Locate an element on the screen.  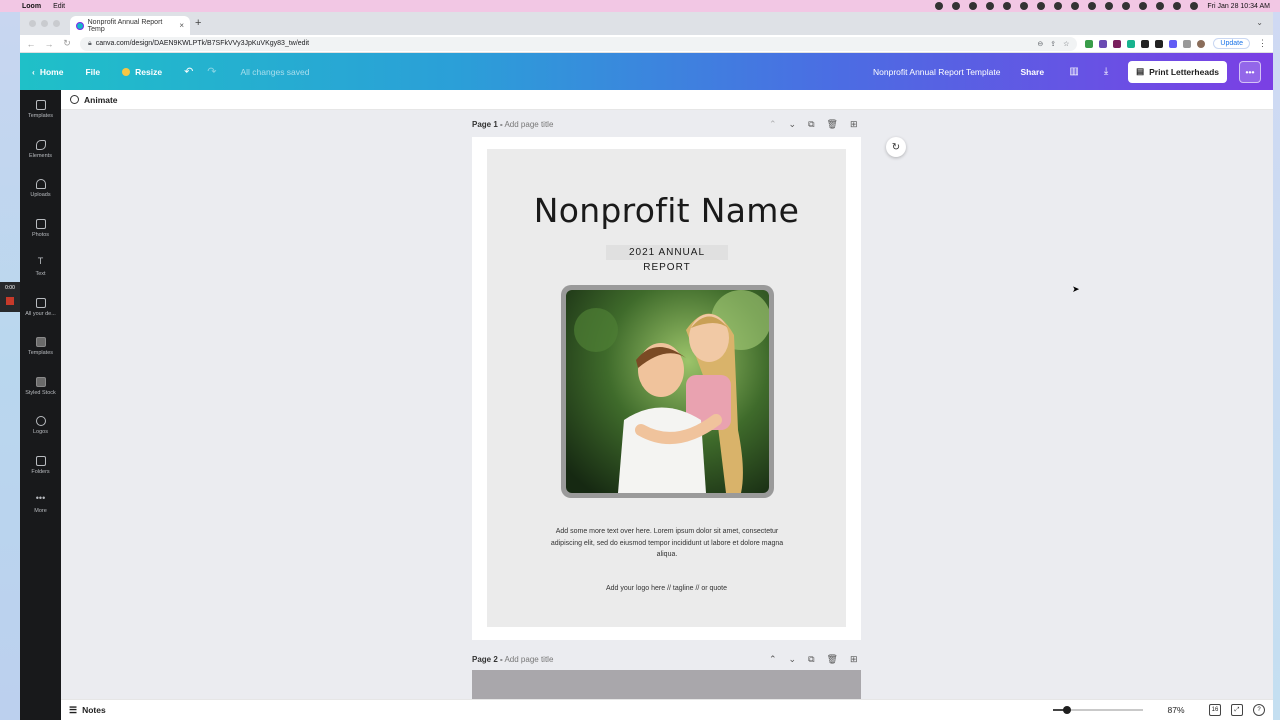
wifi-icon is located at coordinates (1126, 6).